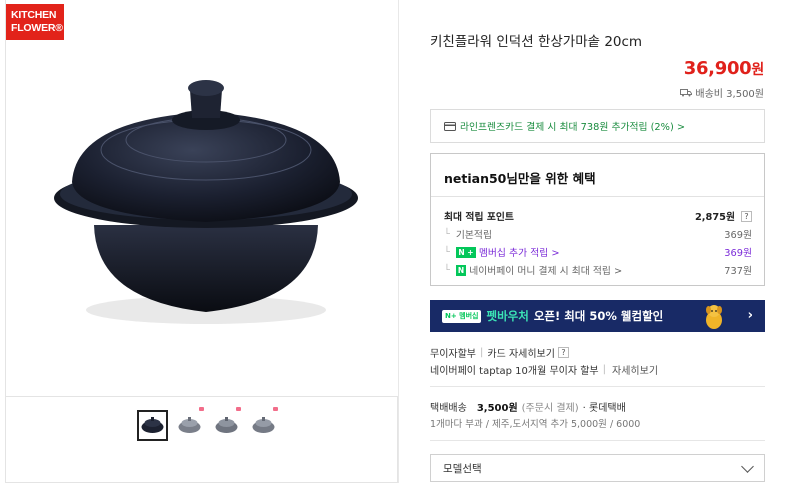  Describe the element at coordinates (34, 15) in the screenshot. I see `logo-line1: KITCHEN` at that location.